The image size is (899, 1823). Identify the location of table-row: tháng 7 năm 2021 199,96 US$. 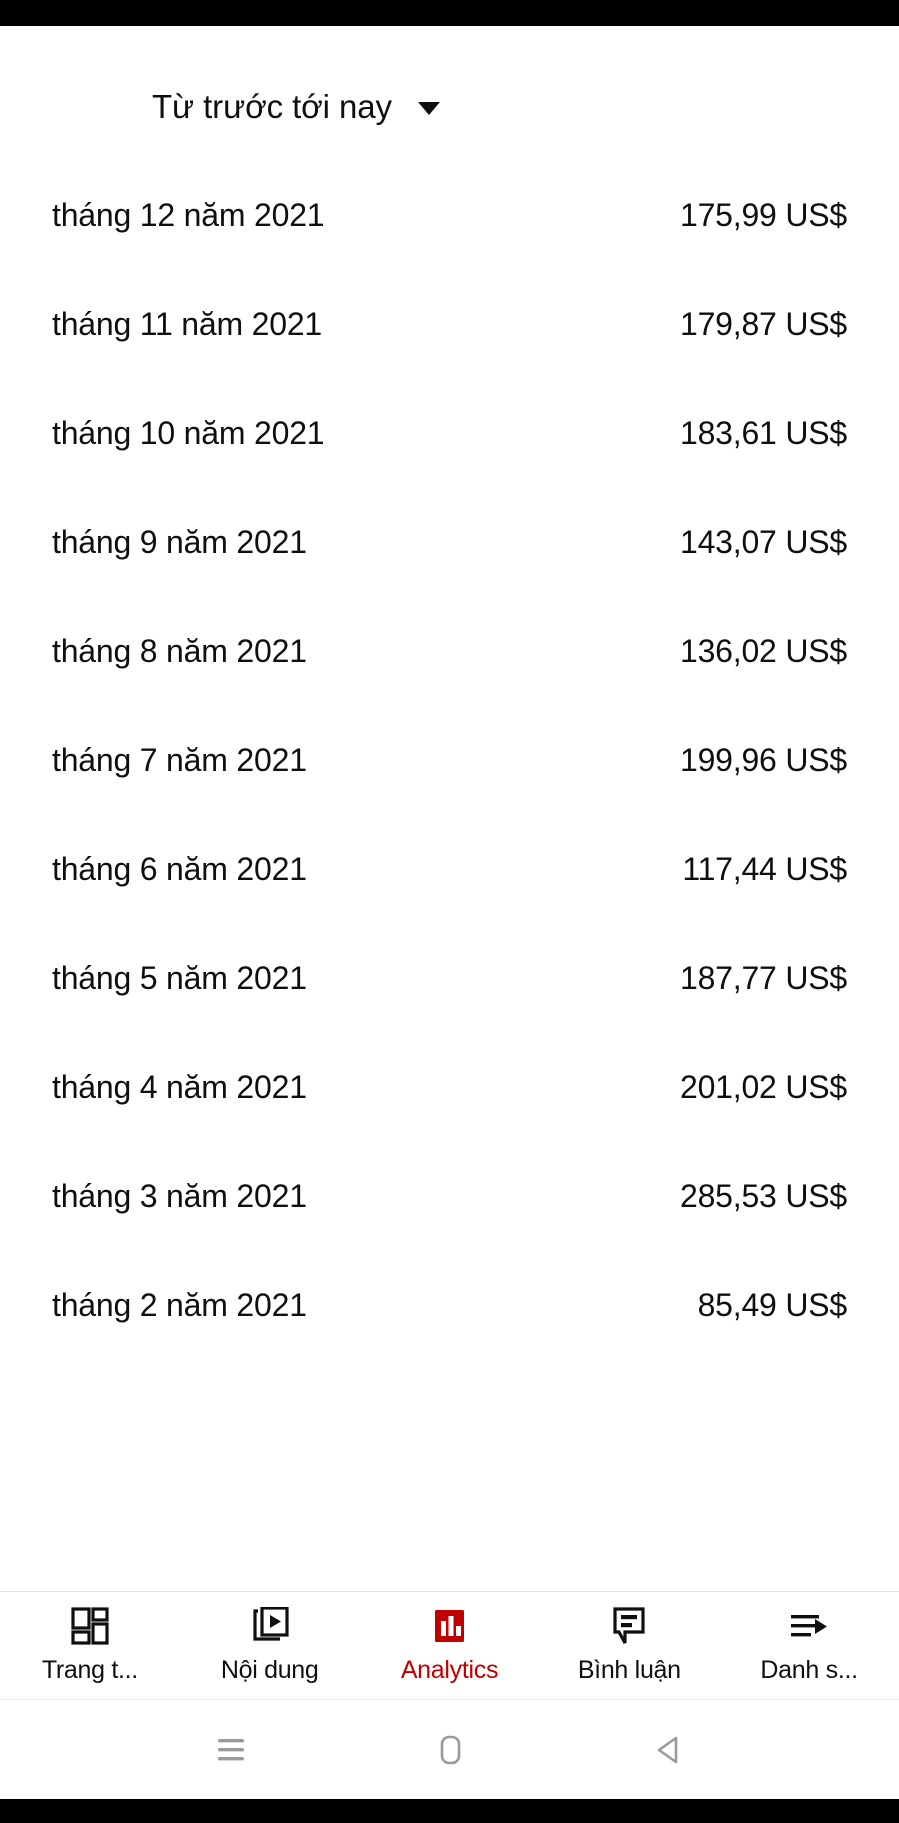
(449, 760).